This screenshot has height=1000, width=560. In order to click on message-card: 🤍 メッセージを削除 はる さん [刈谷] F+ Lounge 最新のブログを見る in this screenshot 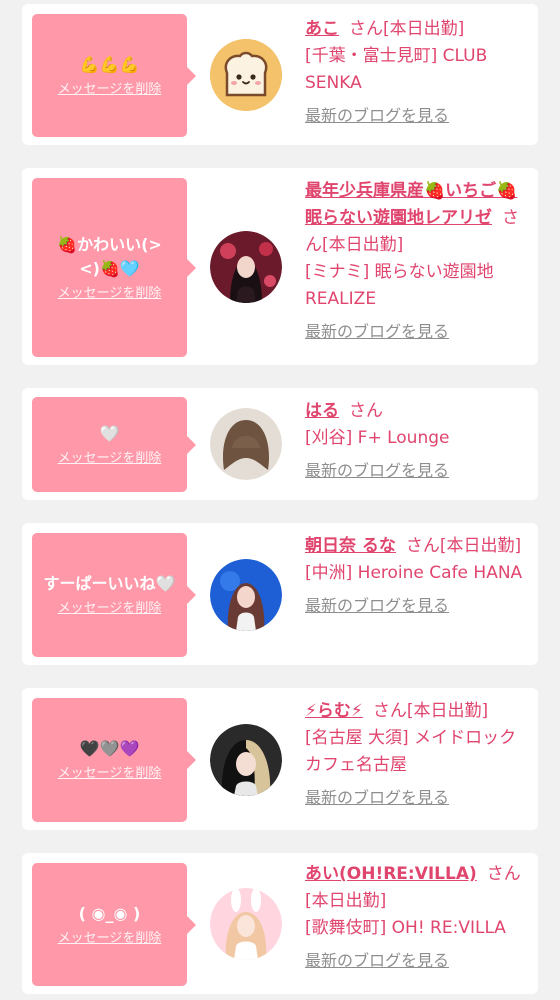, I will do `click(280, 444)`.